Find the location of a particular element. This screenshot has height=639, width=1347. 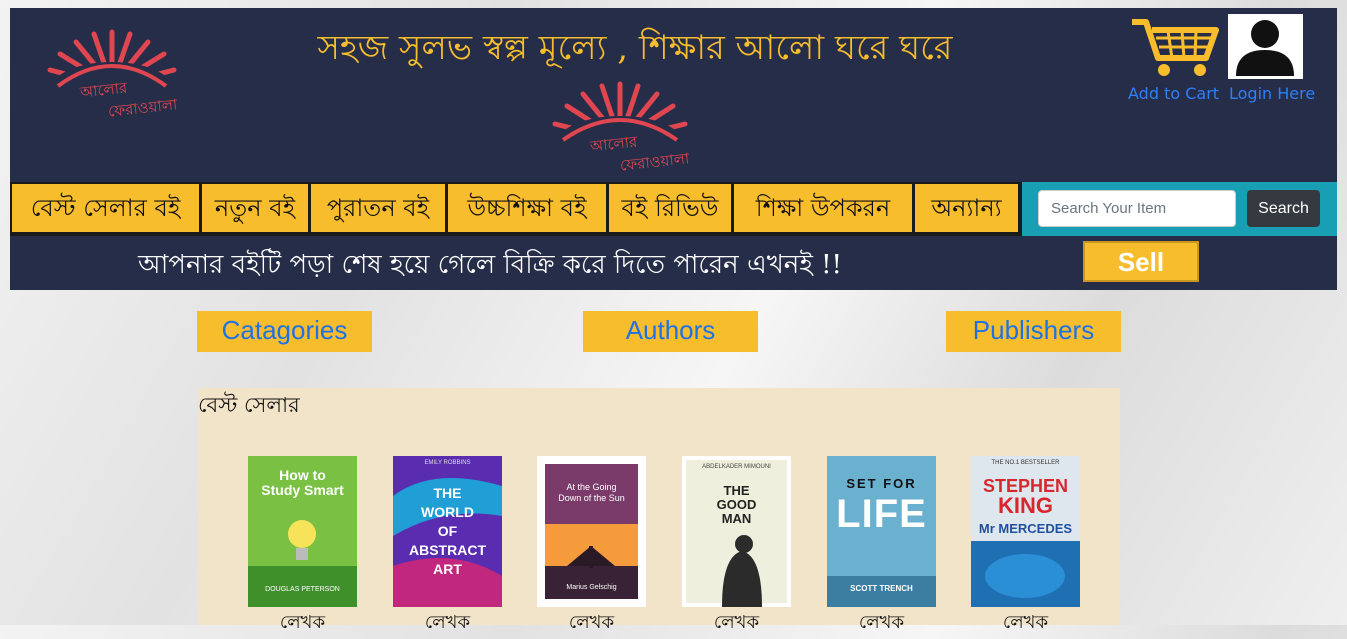

book-cover: How to Study Smart DOUGLAS PETERSON is located at coordinates (302, 531).